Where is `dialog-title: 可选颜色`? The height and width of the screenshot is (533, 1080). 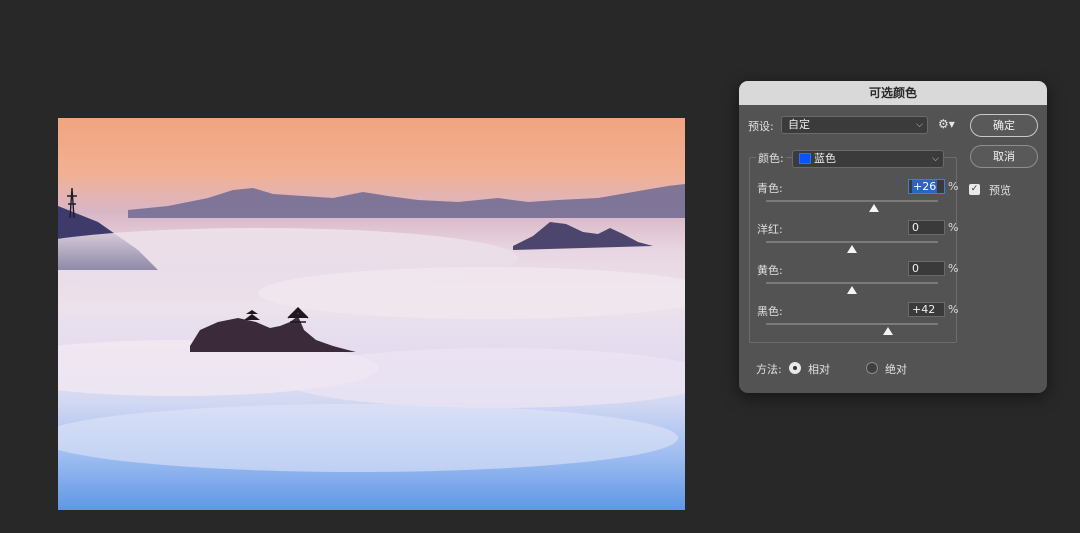 dialog-title: 可选颜色 is located at coordinates (893, 93).